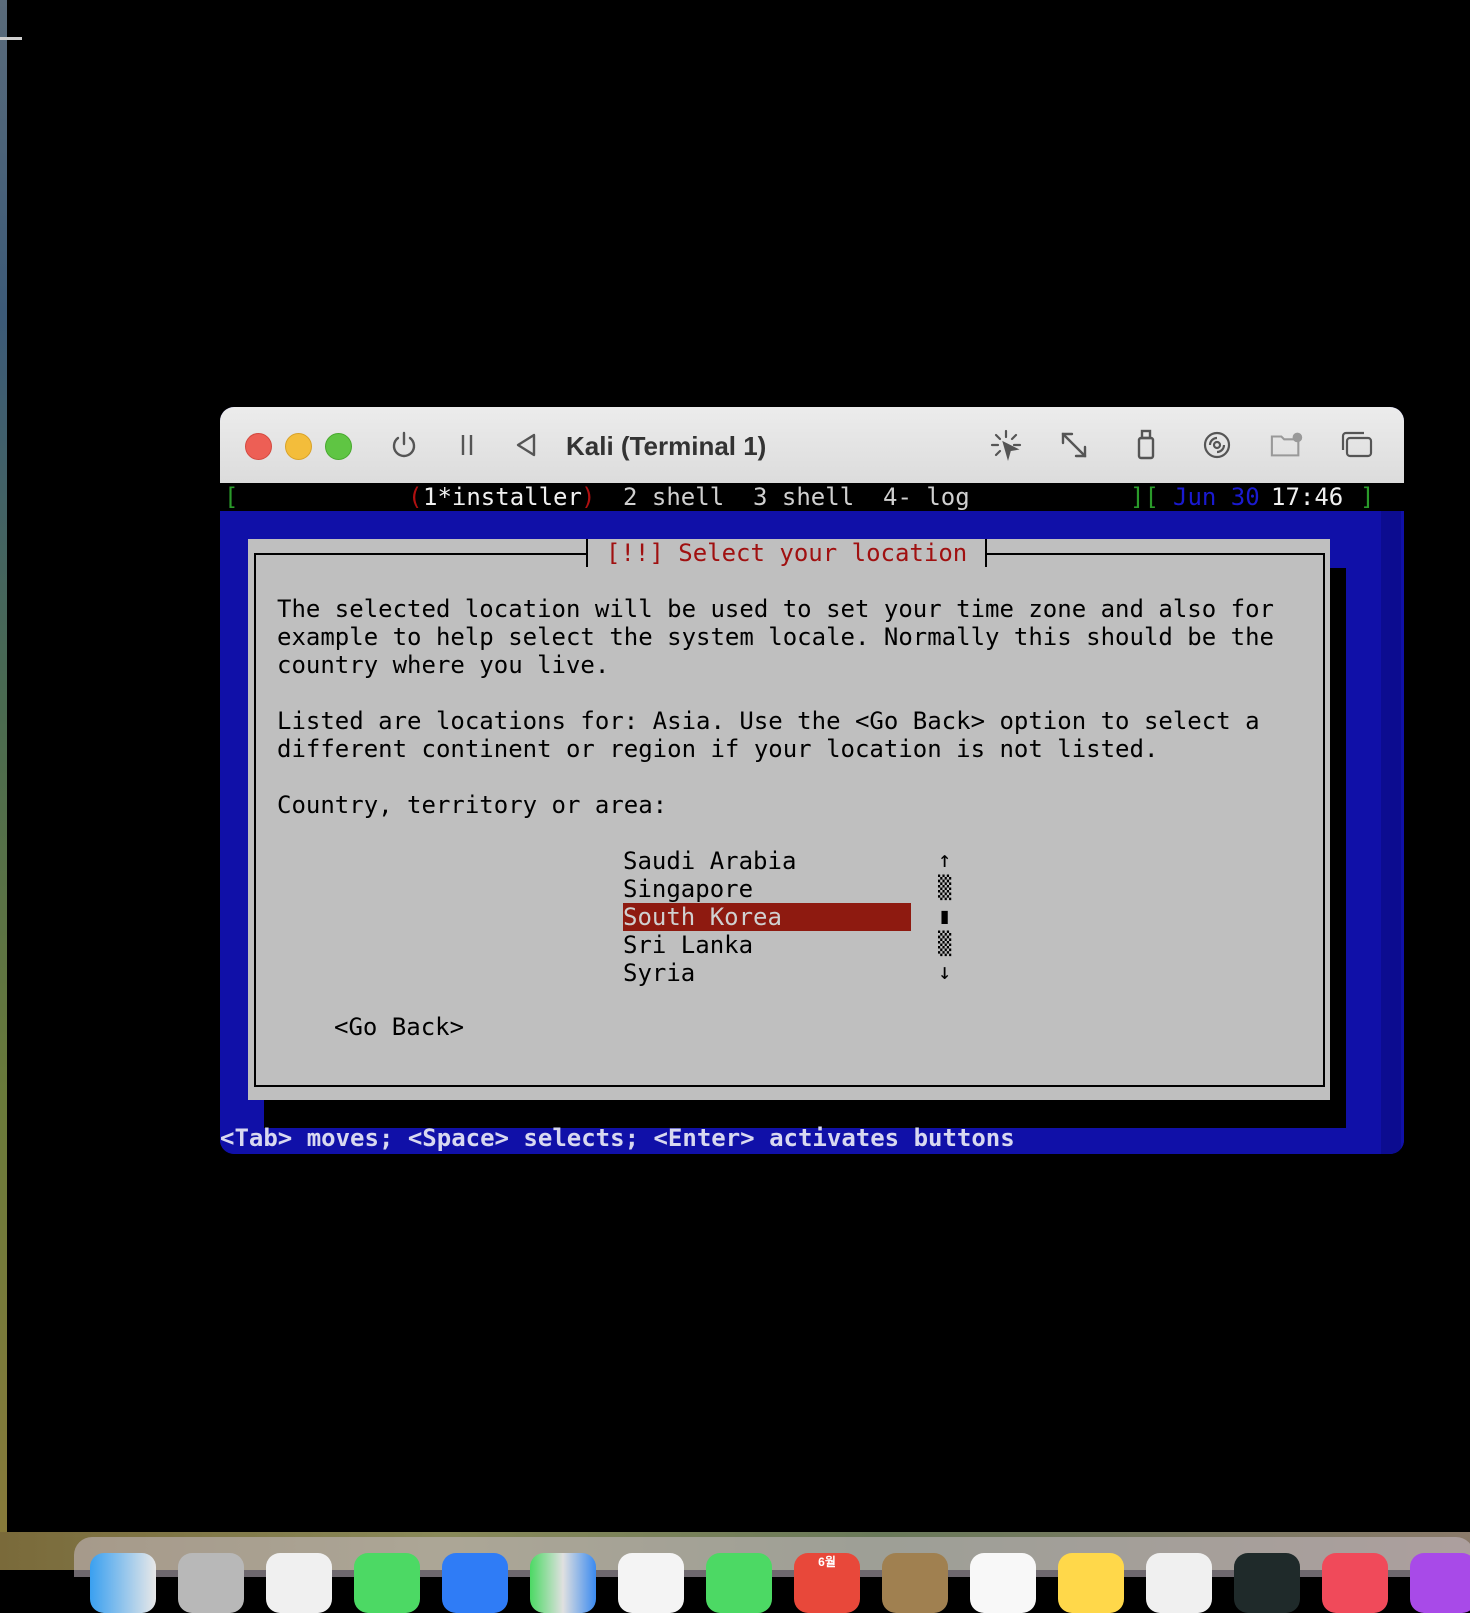 The image size is (1470, 1613). Describe the element at coordinates (443, 665) in the screenshot. I see `description-line: country where you live.` at that location.